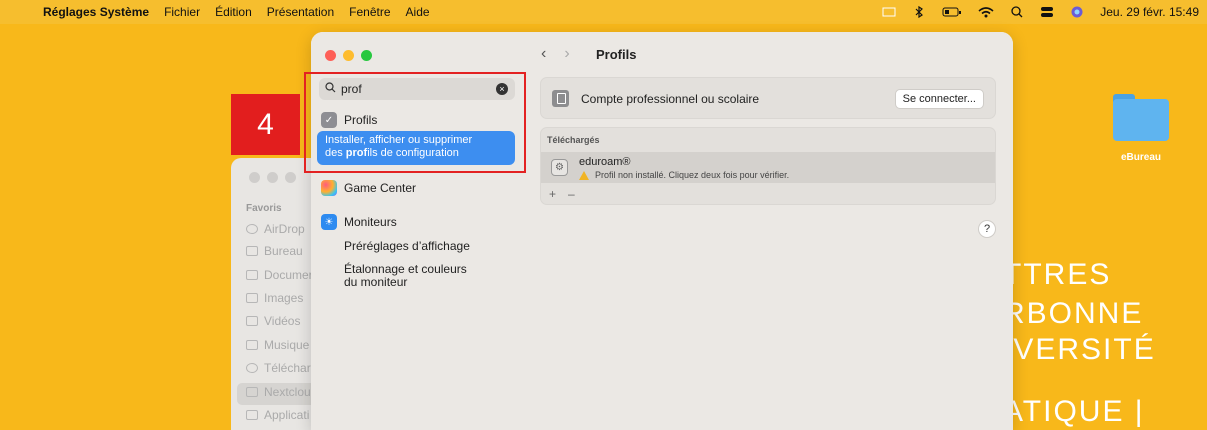 This screenshot has width=1207, height=430. I want to click on ebureau-folder-label: eBureau, so click(1141, 157).